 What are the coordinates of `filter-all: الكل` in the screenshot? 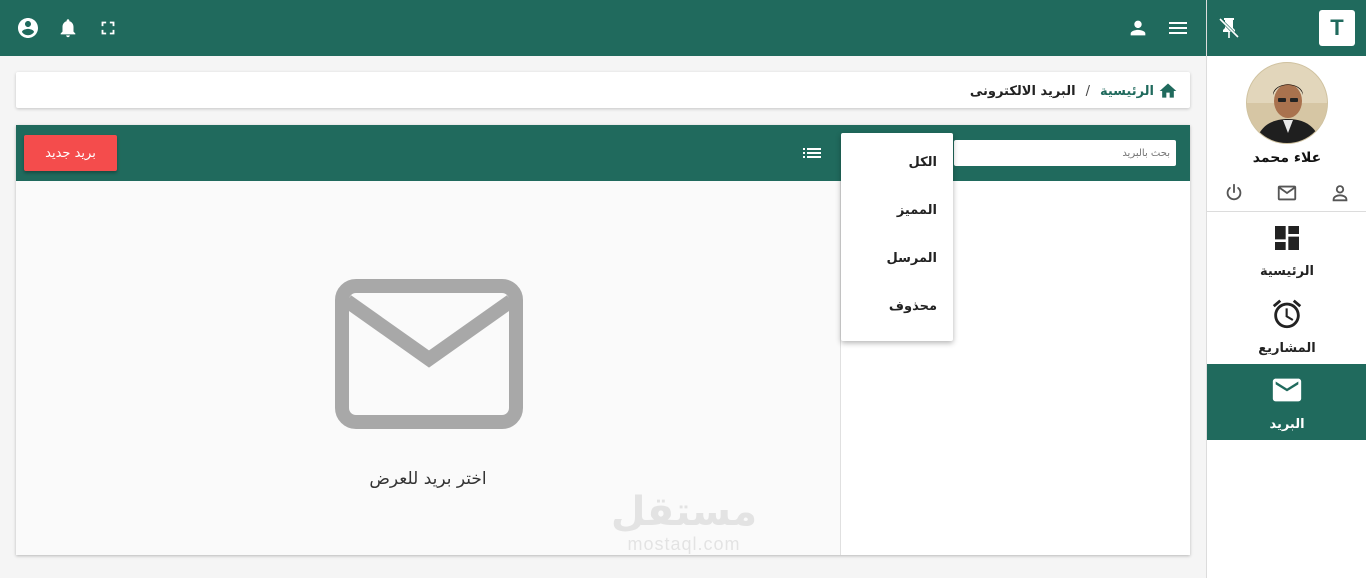 It's located at (922, 162).